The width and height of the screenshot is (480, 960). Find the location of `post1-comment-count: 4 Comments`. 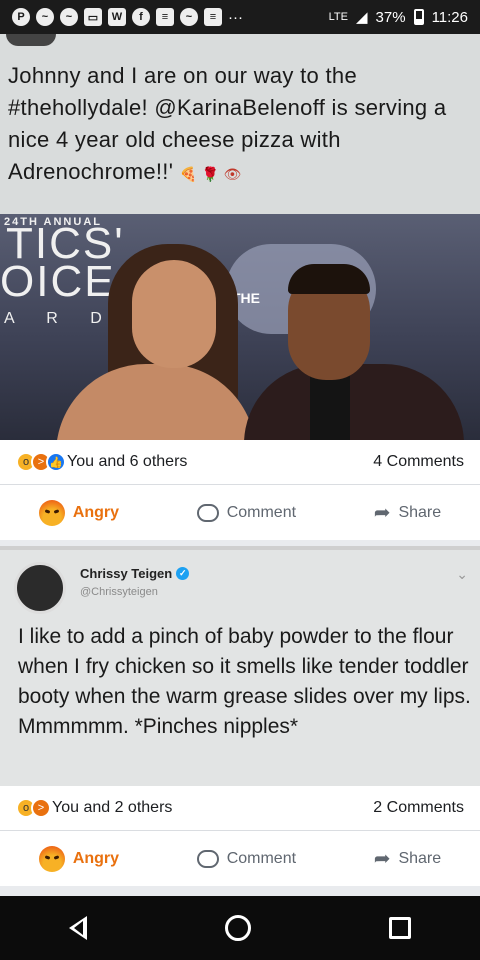

post1-comment-count: 4 Comments is located at coordinates (418, 462).